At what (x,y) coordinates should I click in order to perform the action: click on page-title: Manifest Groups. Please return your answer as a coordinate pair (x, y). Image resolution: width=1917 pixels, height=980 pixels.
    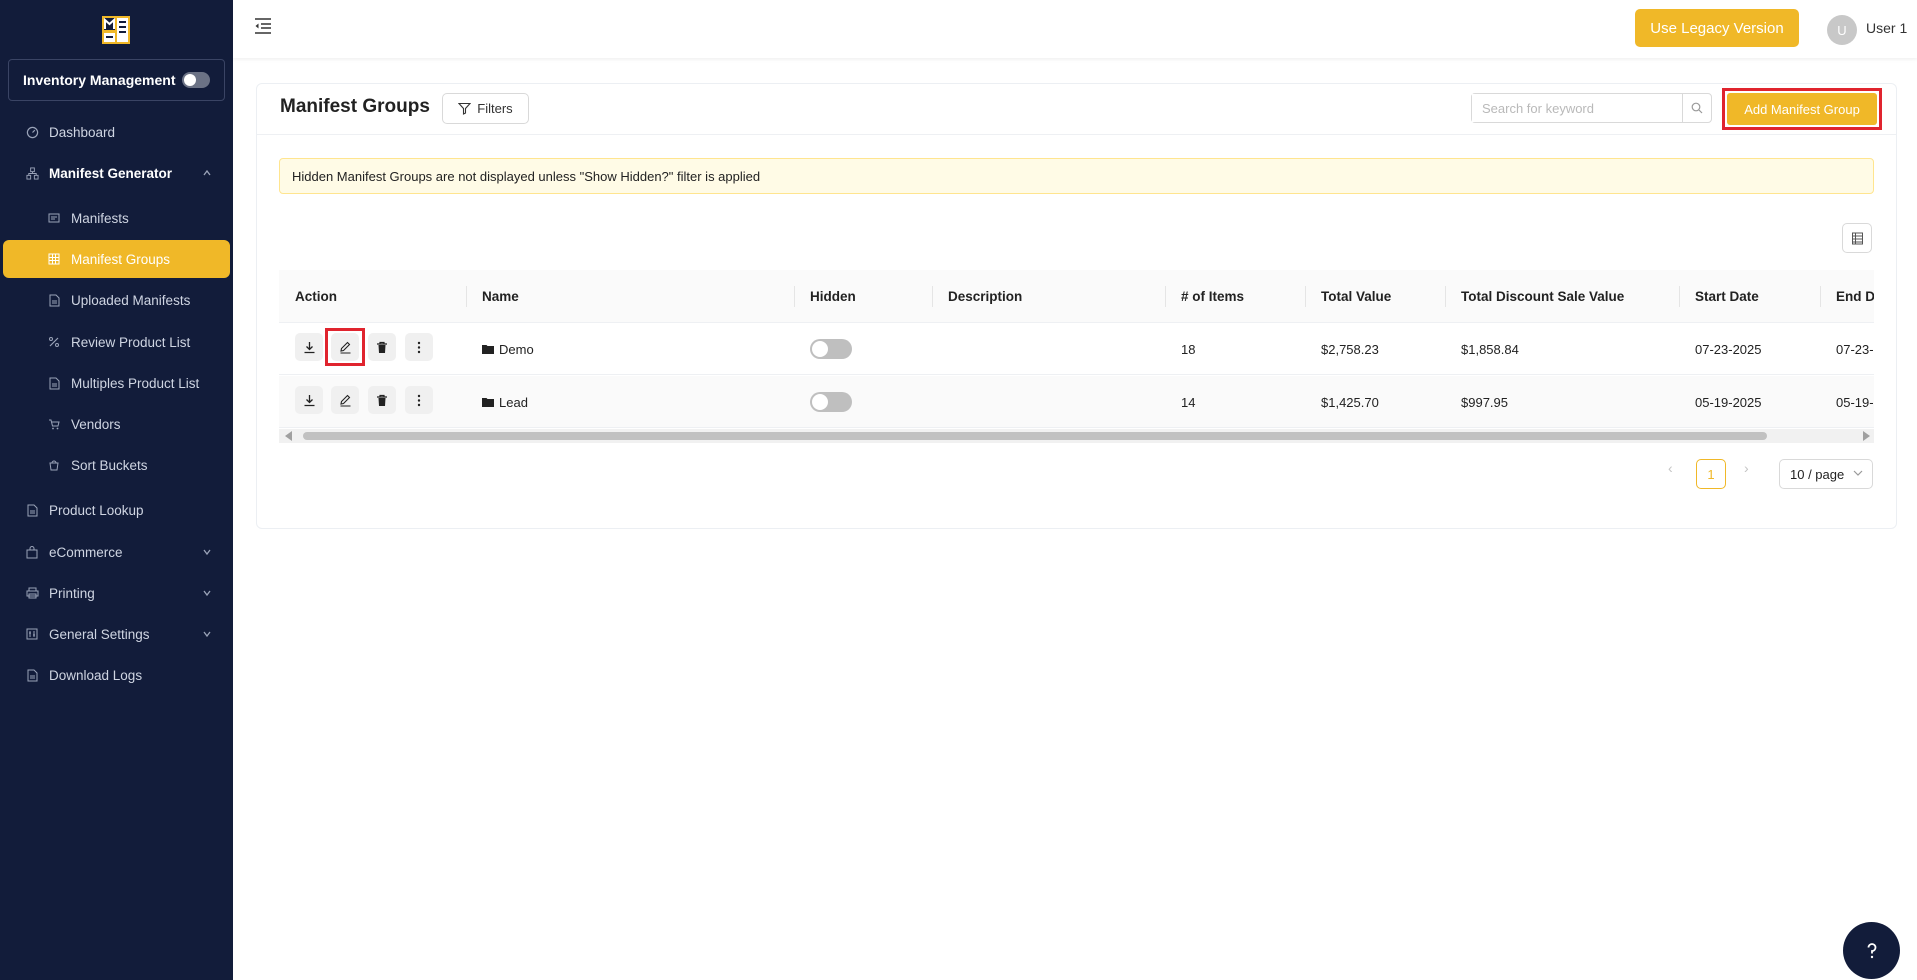
    Looking at the image, I should click on (355, 106).